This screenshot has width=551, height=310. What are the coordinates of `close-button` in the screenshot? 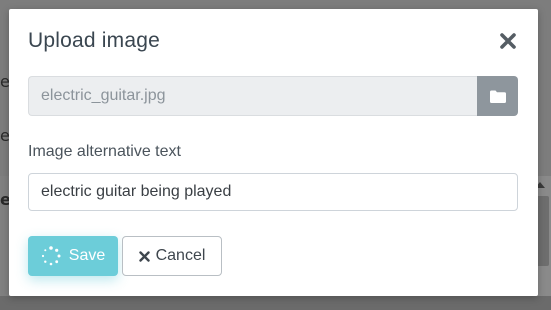 It's located at (508, 41).